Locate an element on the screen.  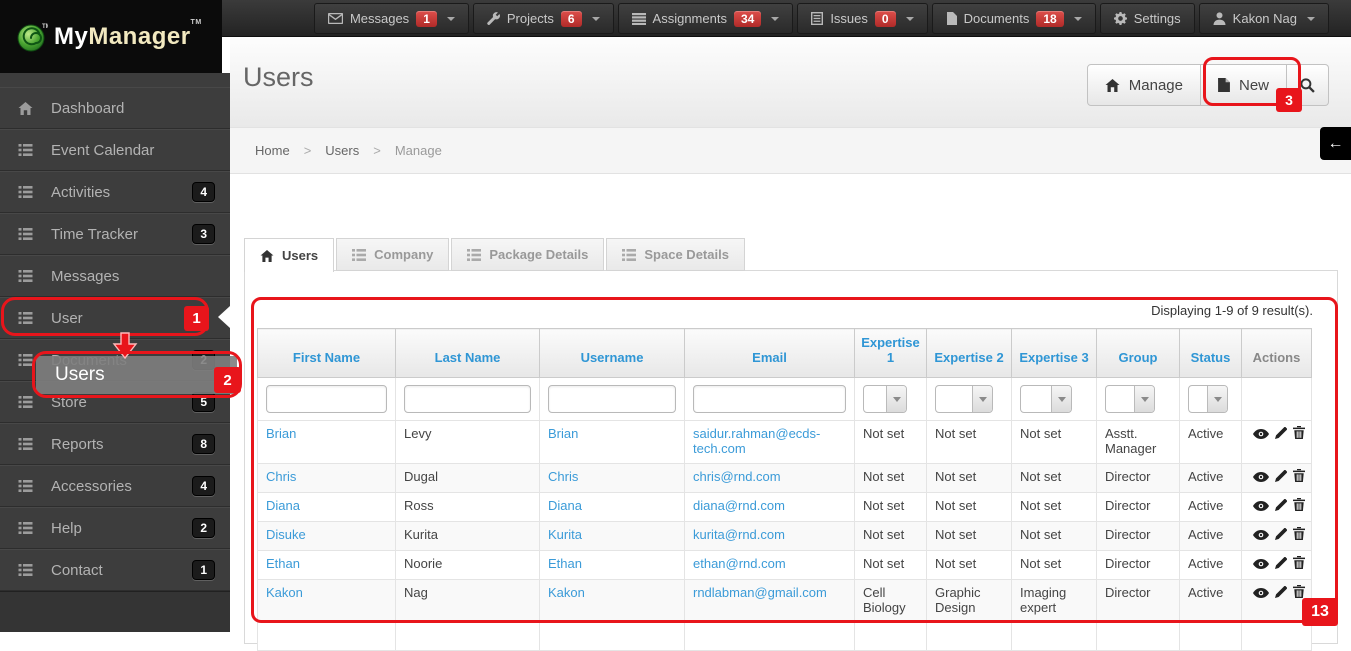
logo-snail-icon: TM is located at coordinates (32, 37).